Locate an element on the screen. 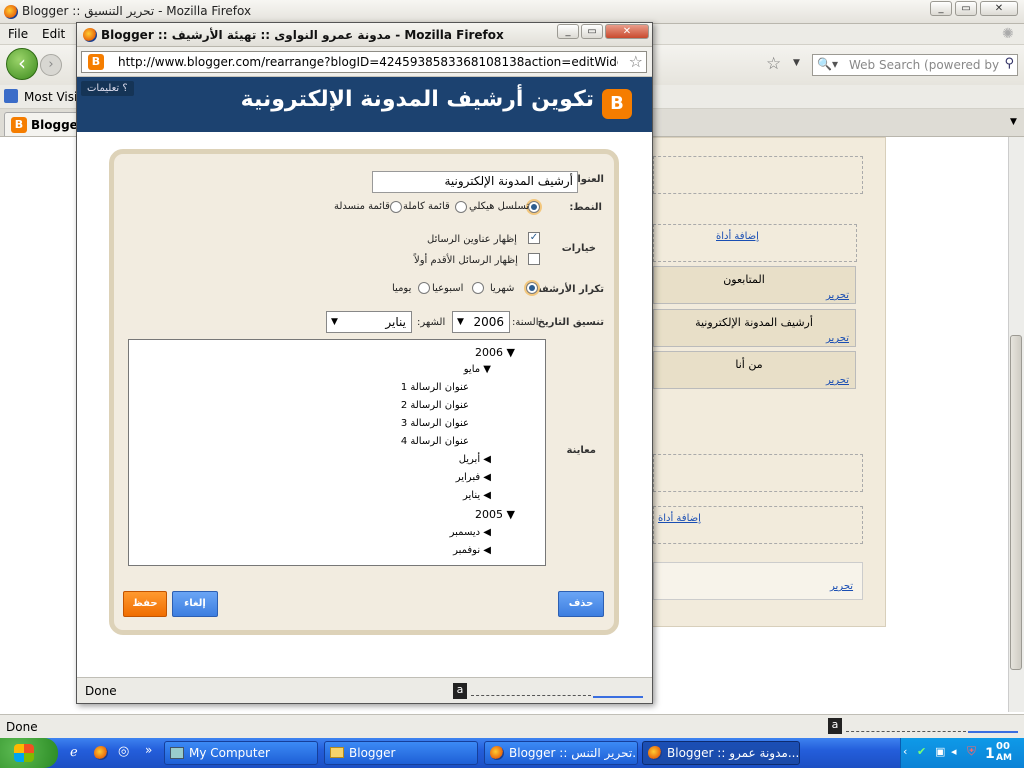 This screenshot has height=768, width=1024. preview-month-december: ◀ ديسمبر is located at coordinates (470, 532).